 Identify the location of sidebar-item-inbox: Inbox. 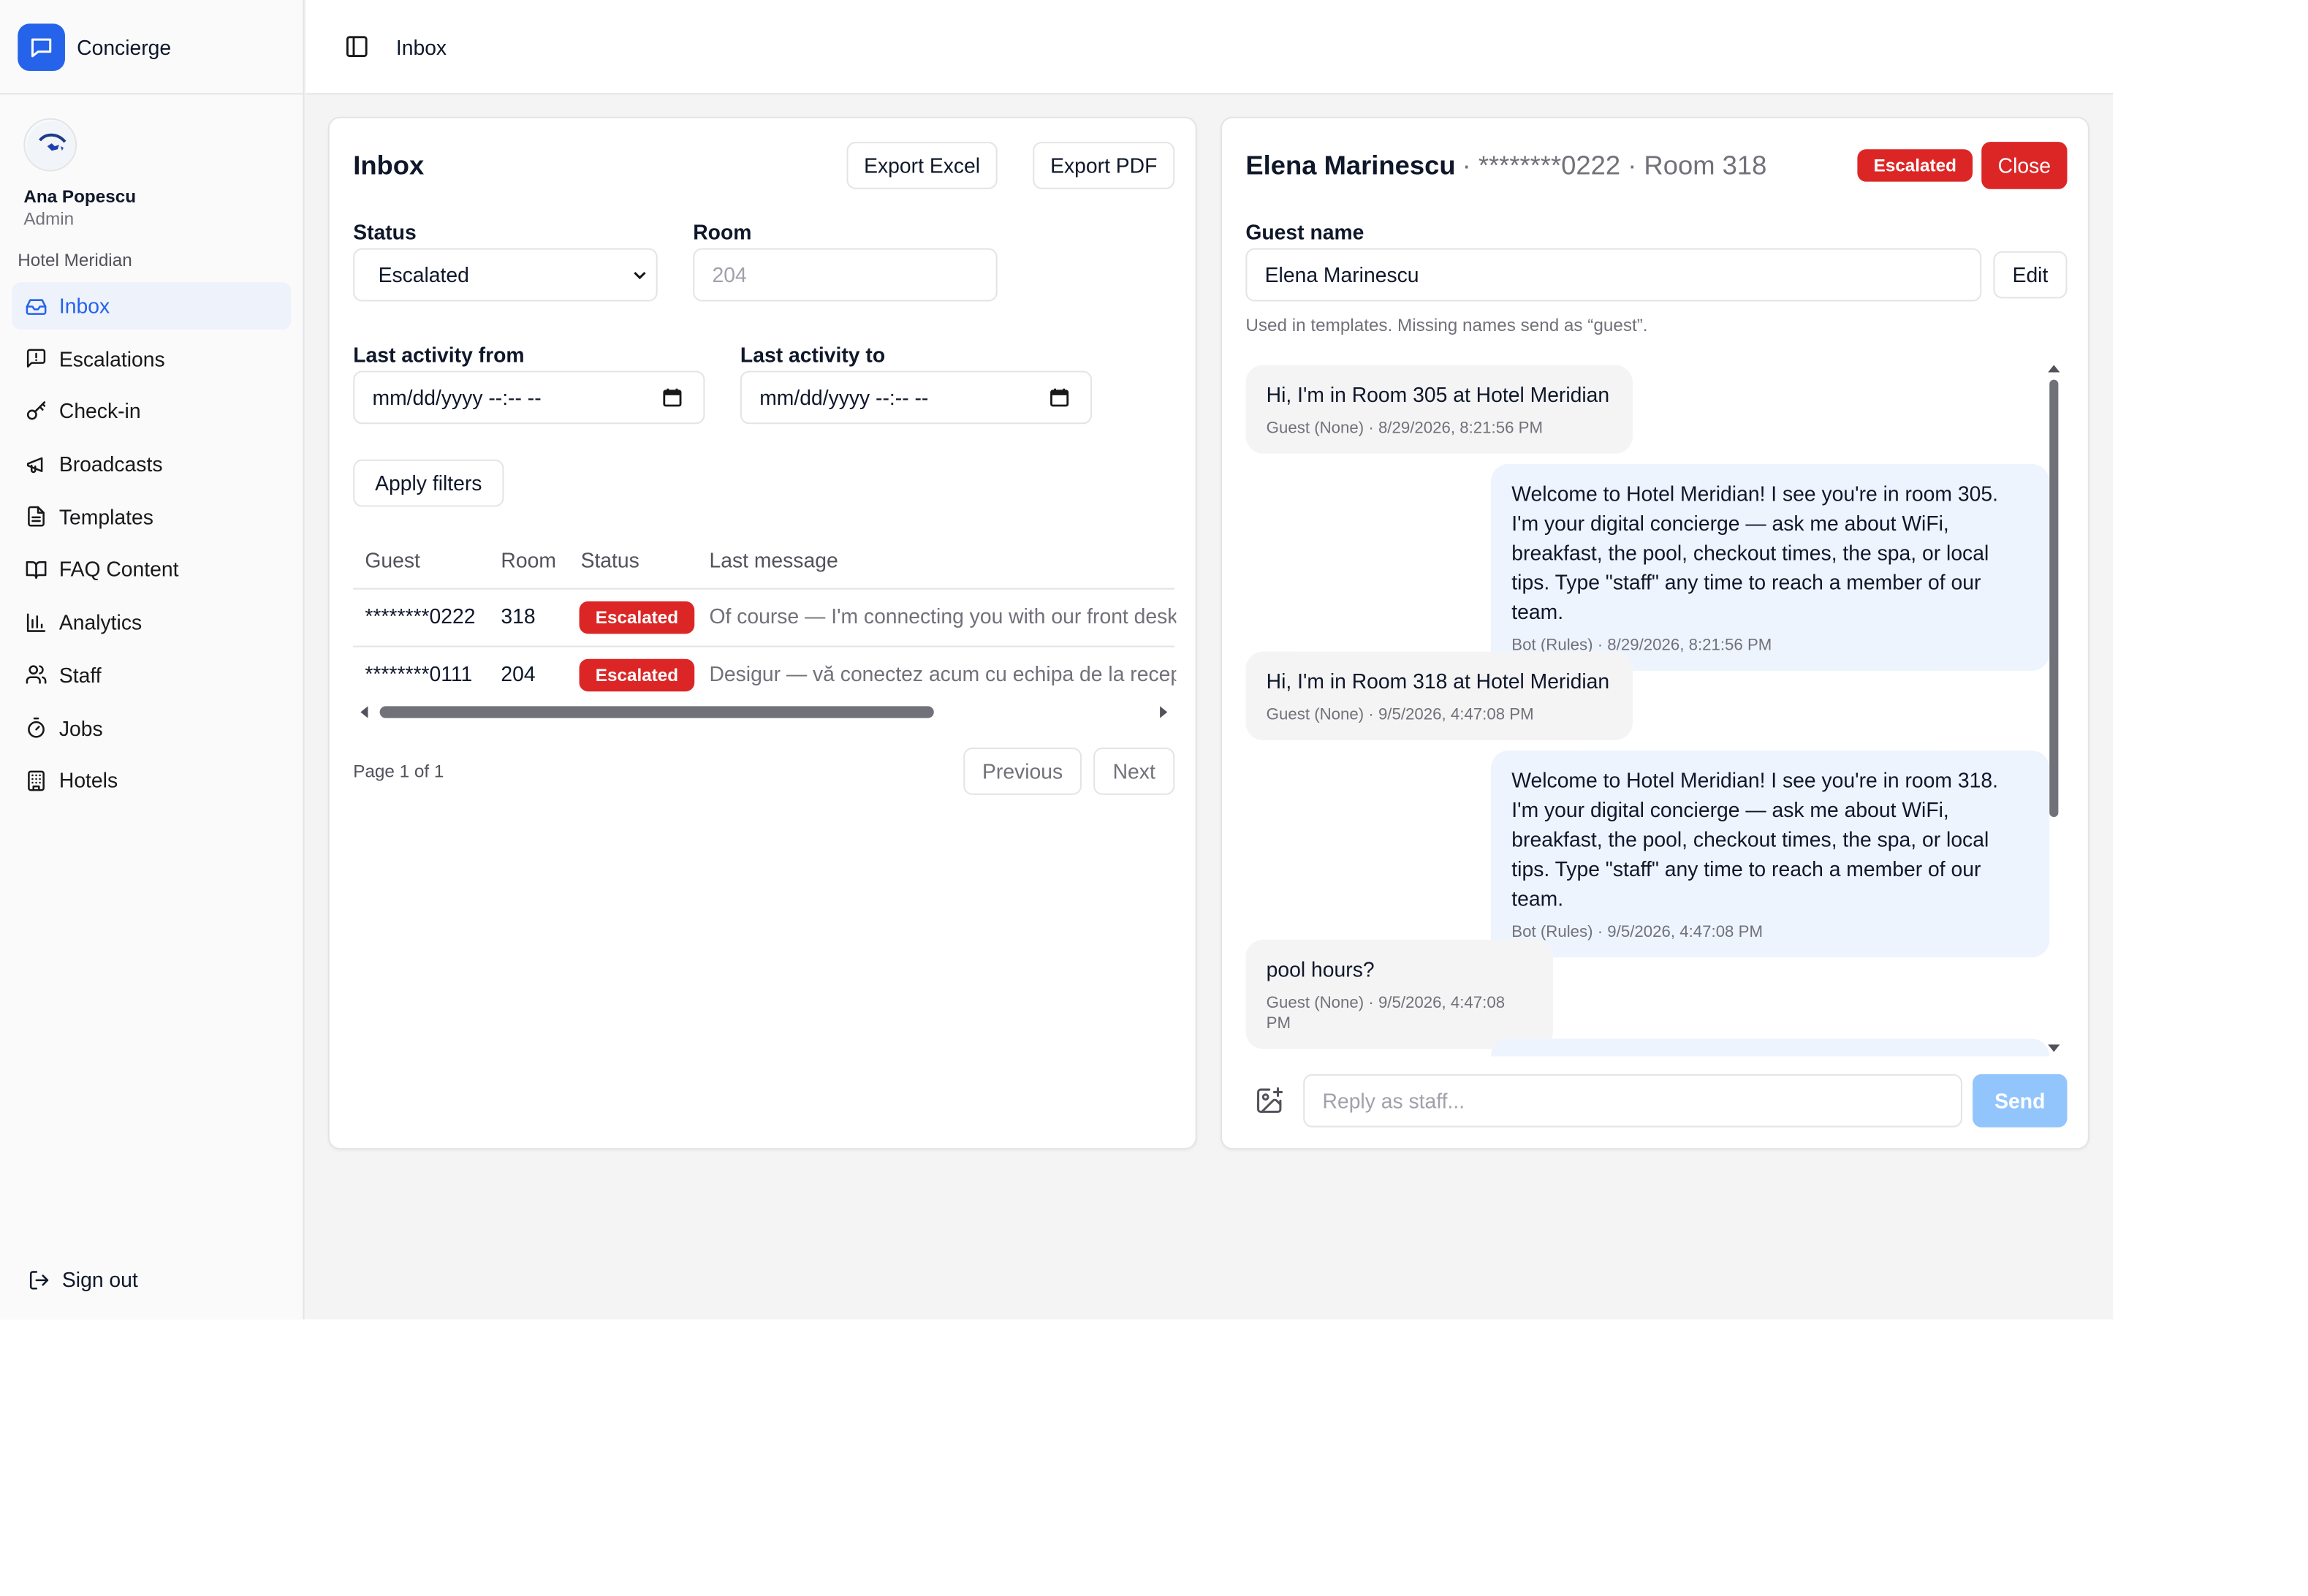
(152, 306).